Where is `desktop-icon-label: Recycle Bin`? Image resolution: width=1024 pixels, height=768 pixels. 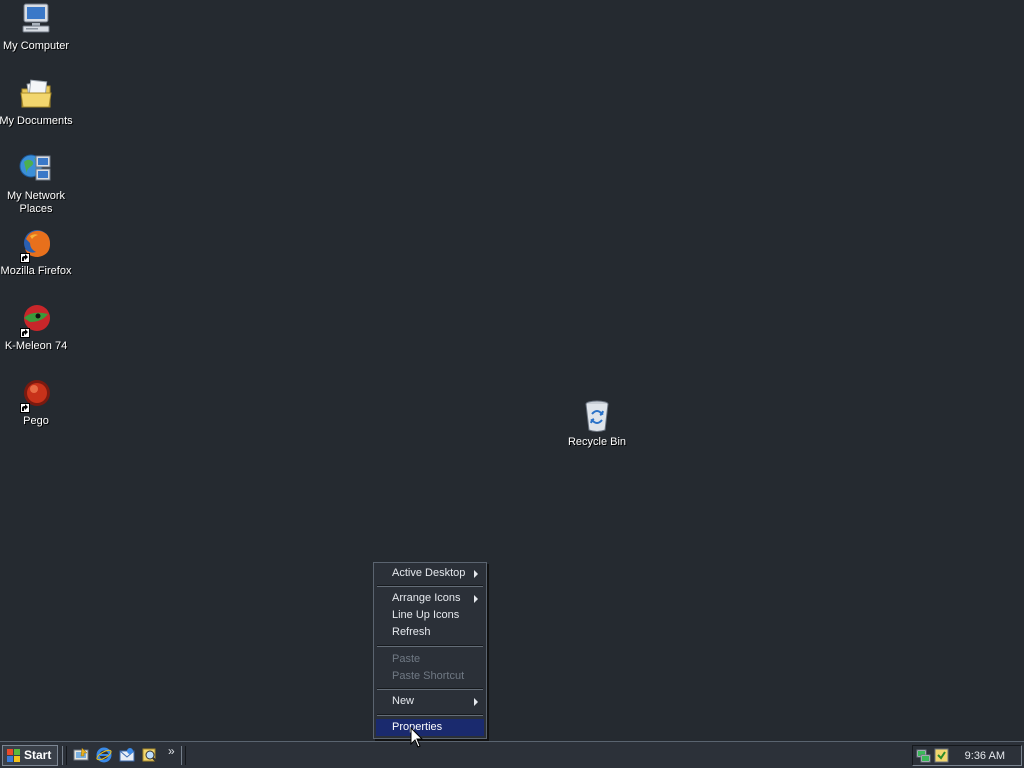
desktop-icon-label: Recycle Bin is located at coordinates (597, 442).